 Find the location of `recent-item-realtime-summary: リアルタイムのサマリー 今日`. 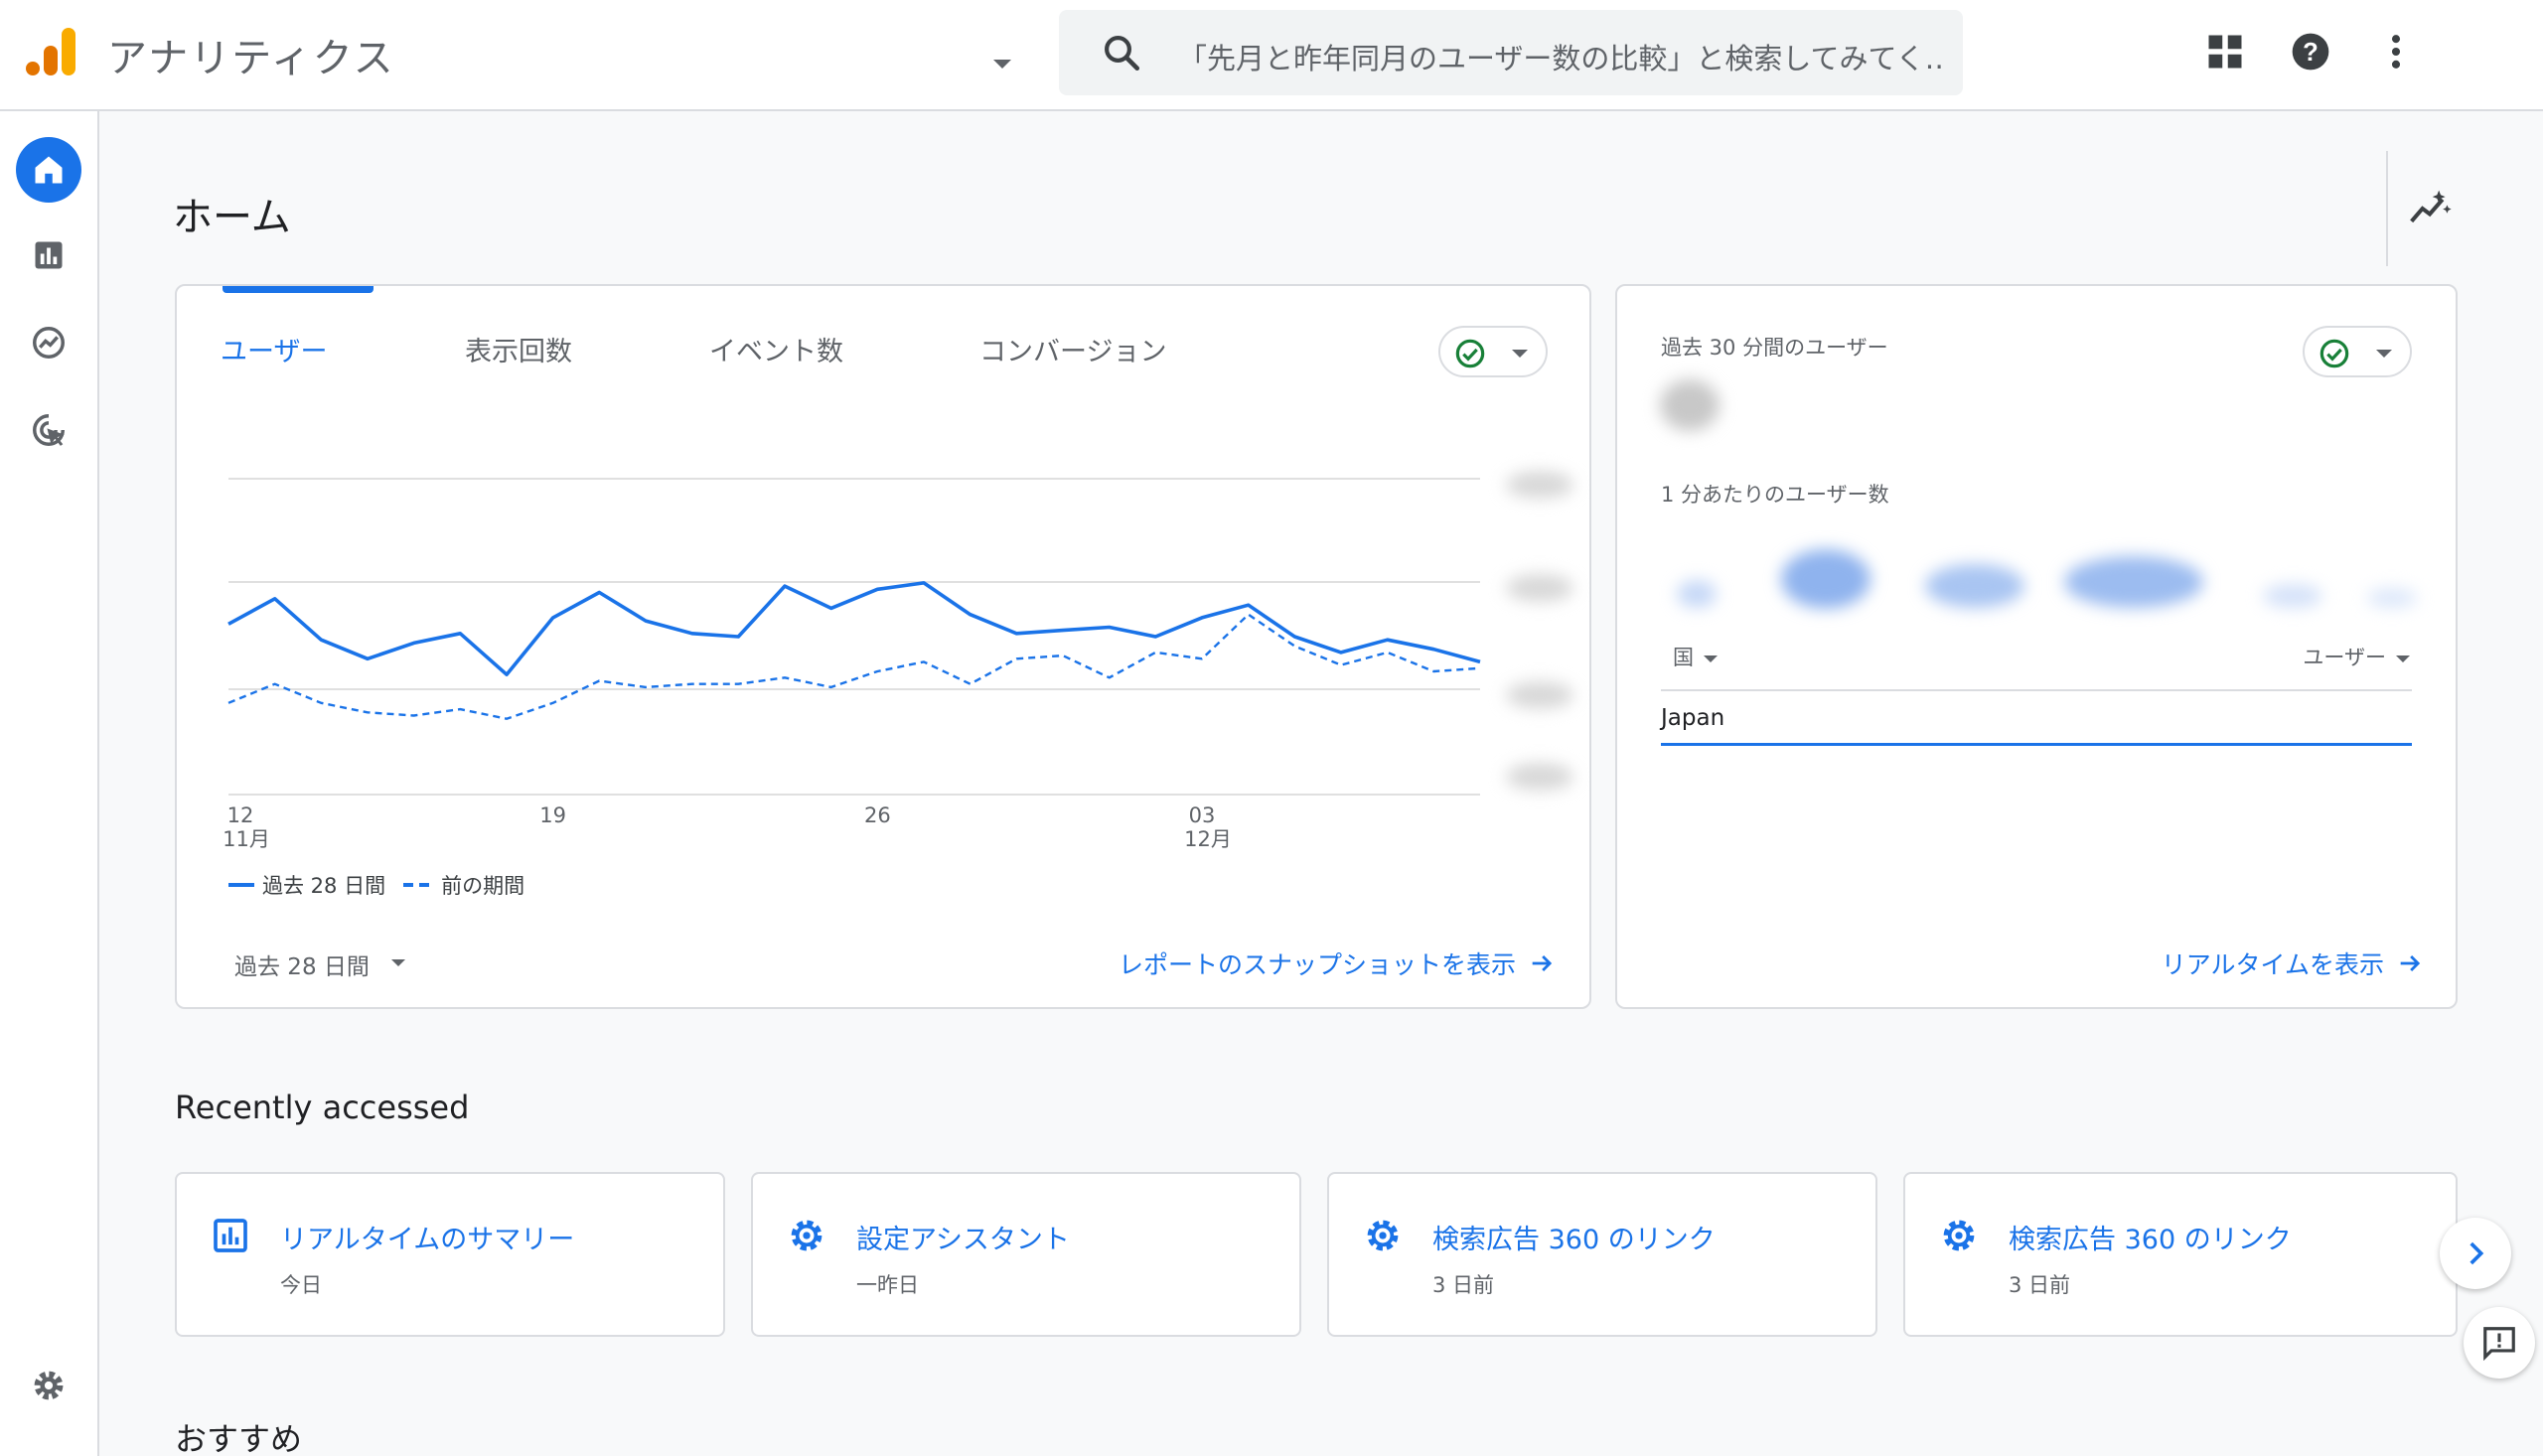

recent-item-realtime-summary: リアルタイムのサマリー 今日 is located at coordinates (450, 1254).